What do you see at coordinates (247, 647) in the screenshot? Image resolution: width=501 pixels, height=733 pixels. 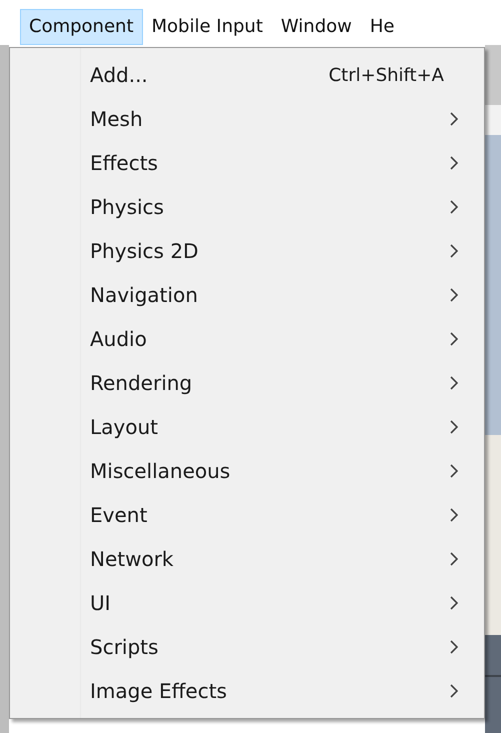 I see `menu-item: Scripts` at bounding box center [247, 647].